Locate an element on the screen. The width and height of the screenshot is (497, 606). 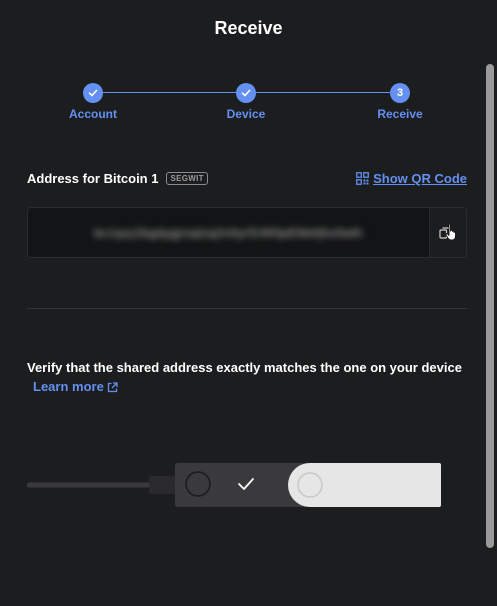
mouse-cursor-icon is located at coordinates (450, 232).